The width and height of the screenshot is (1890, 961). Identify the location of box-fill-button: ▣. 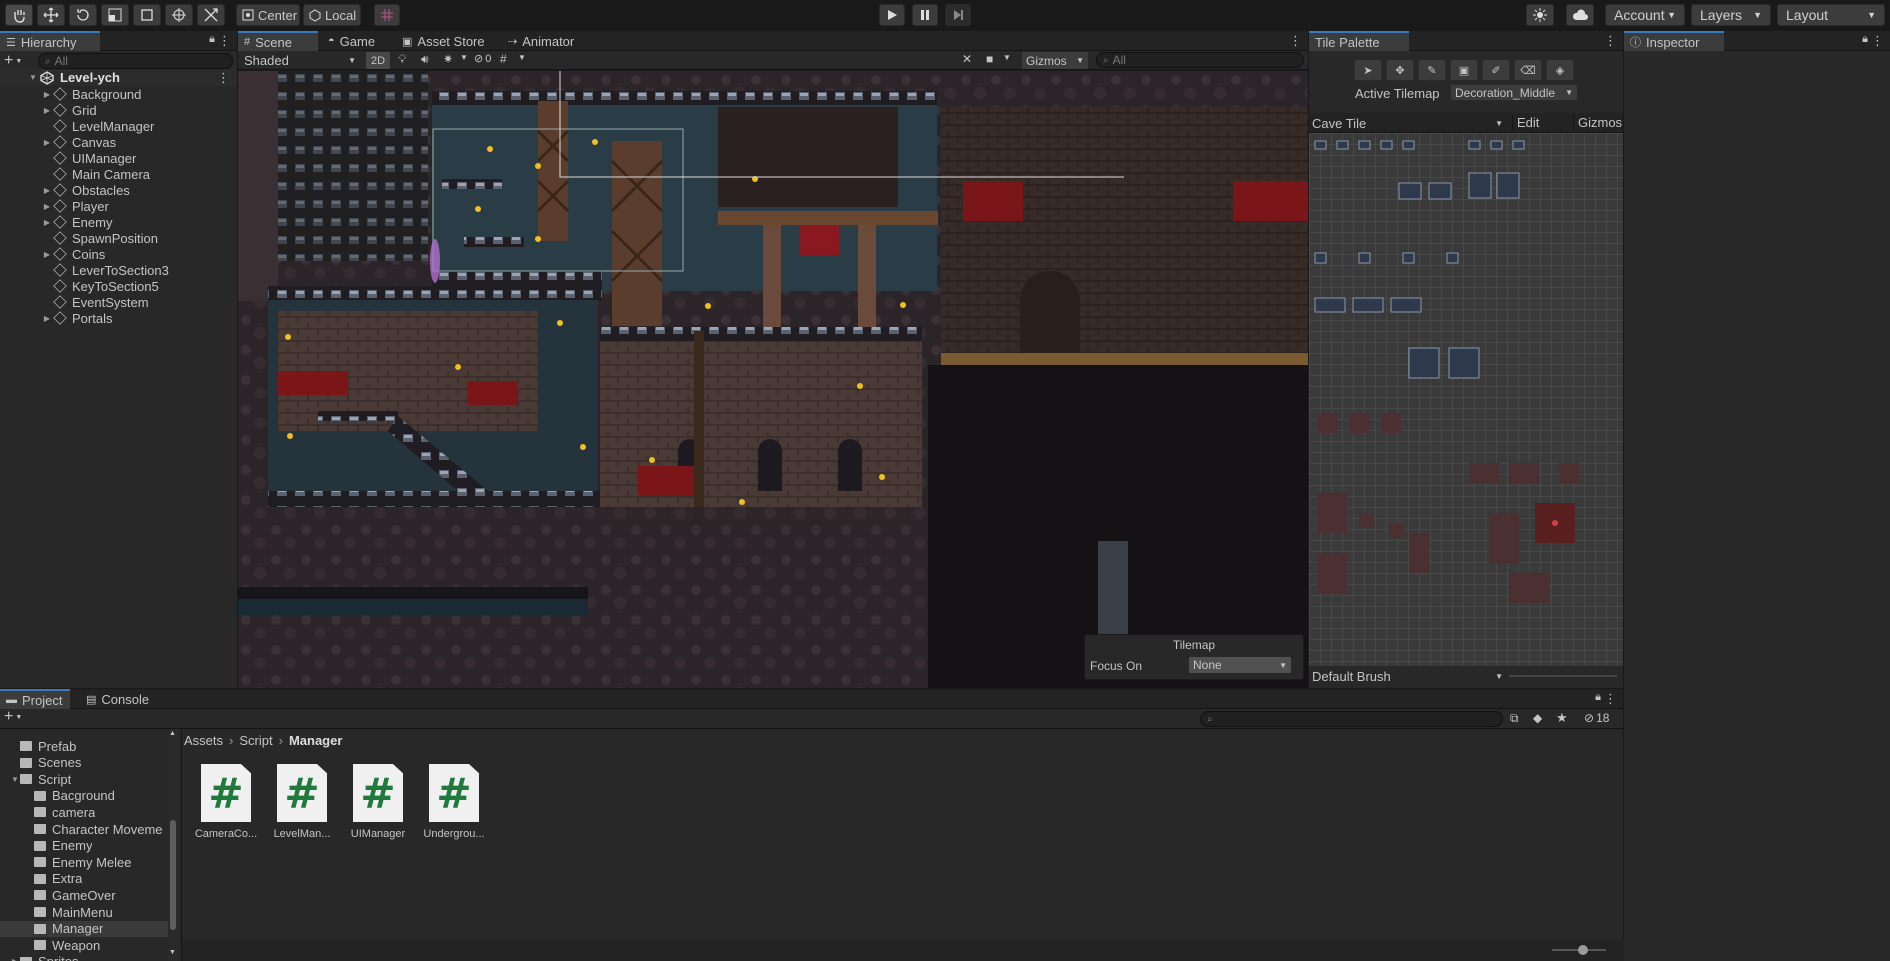
(1464, 70).